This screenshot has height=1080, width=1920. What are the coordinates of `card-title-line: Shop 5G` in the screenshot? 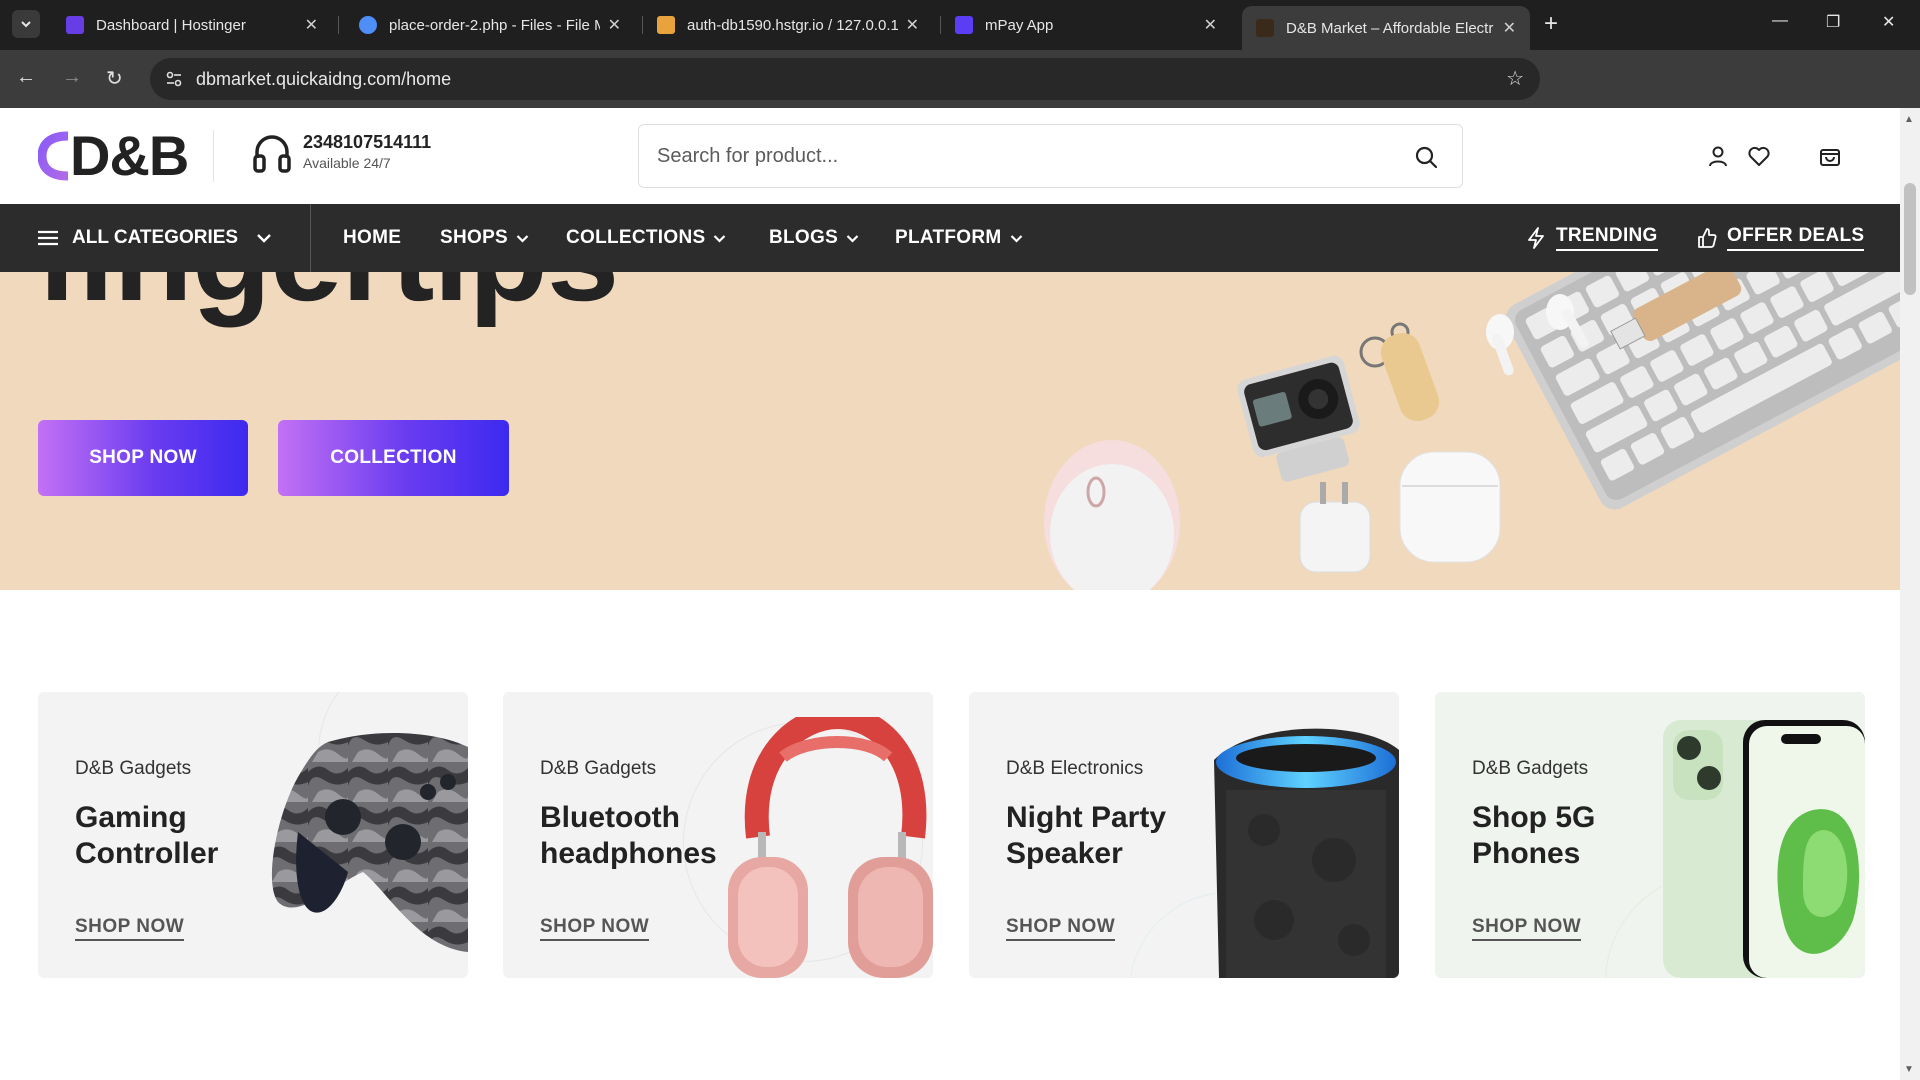 It's located at (1534, 817).